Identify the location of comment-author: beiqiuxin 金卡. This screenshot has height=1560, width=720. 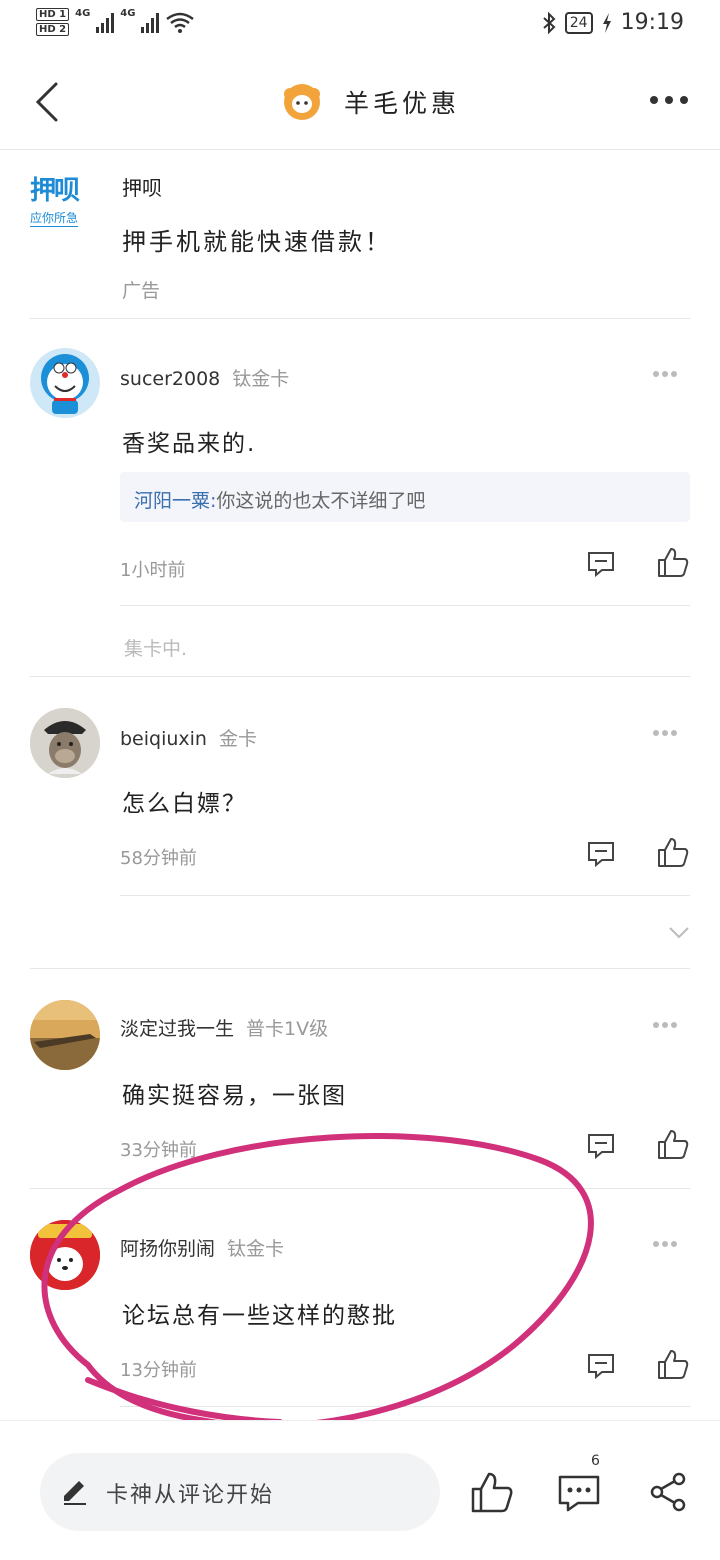
(188, 737).